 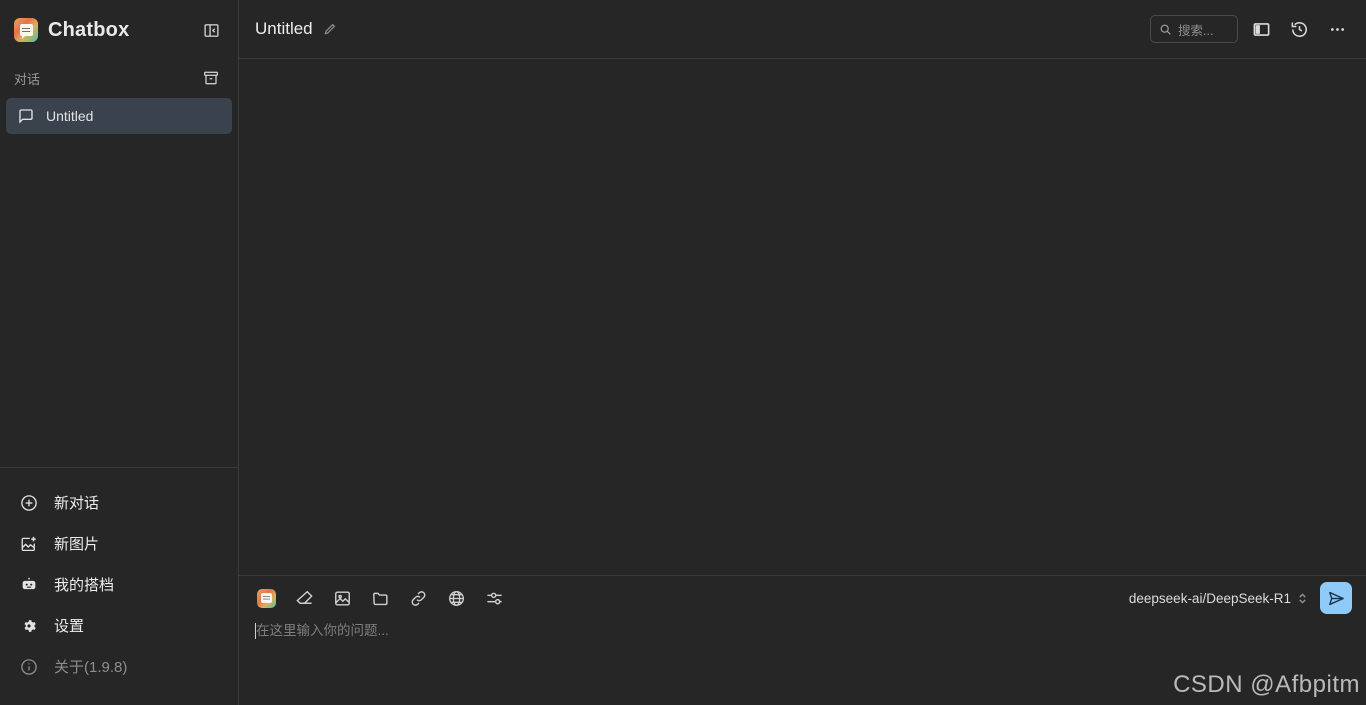 I want to click on conversations-section-header: 对话, so click(x=119, y=78).